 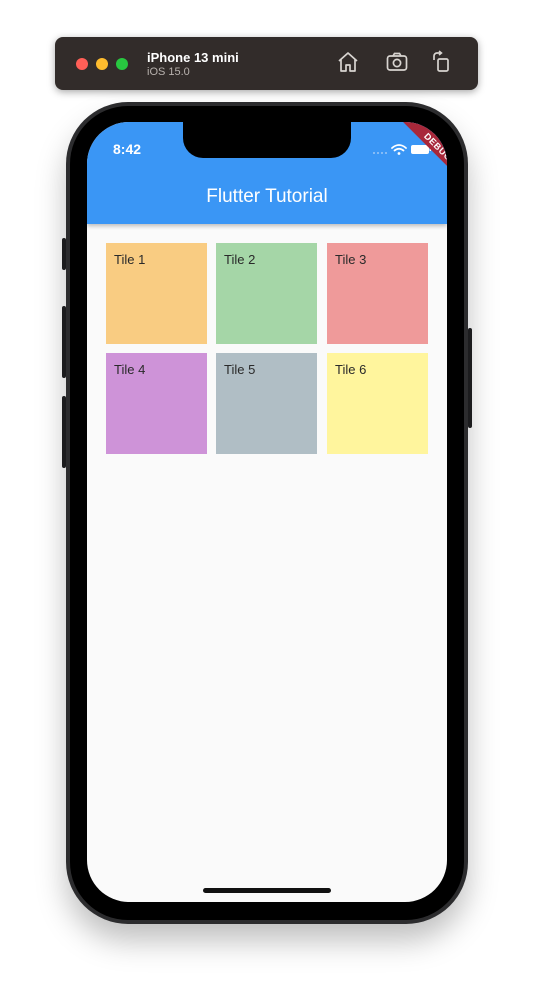 I want to click on minimize-window-button, so click(x=102, y=64).